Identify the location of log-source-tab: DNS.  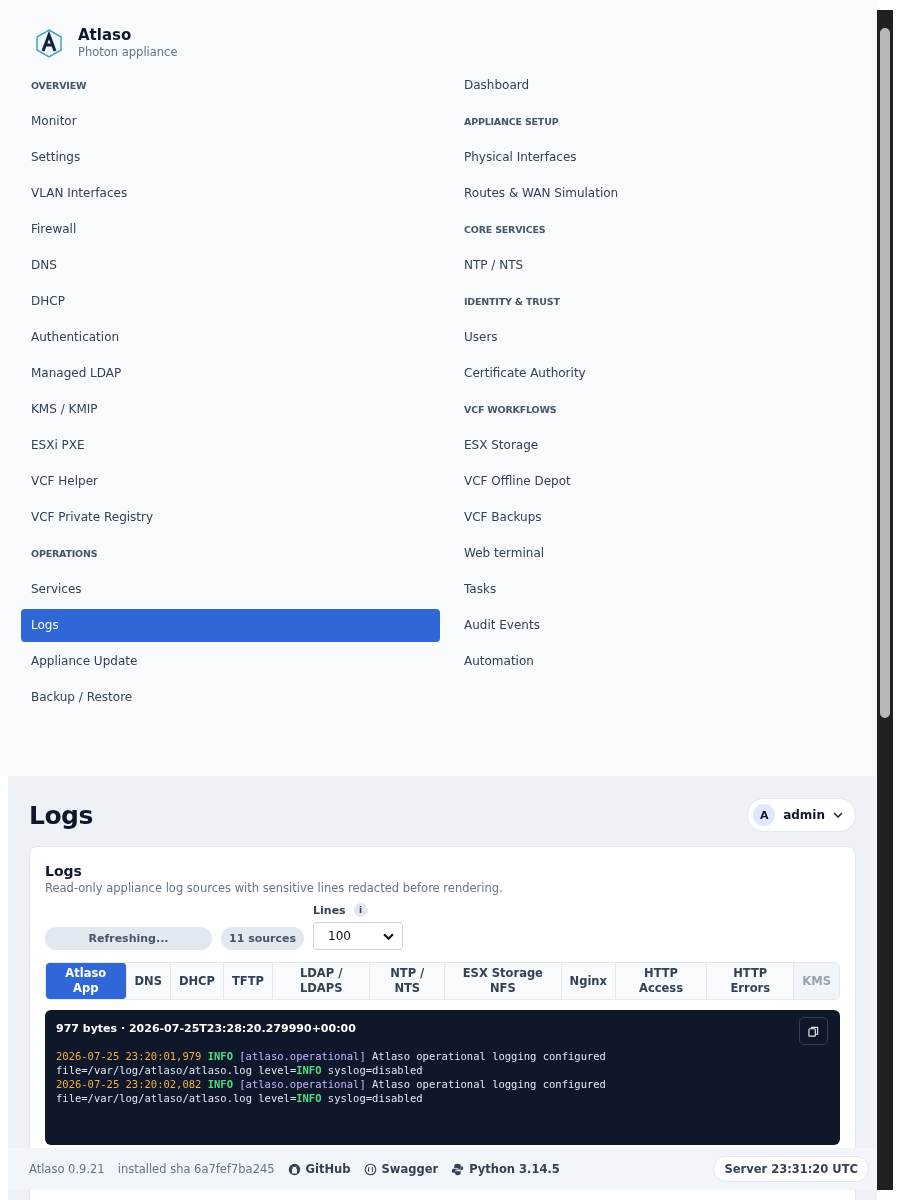
(148, 981).